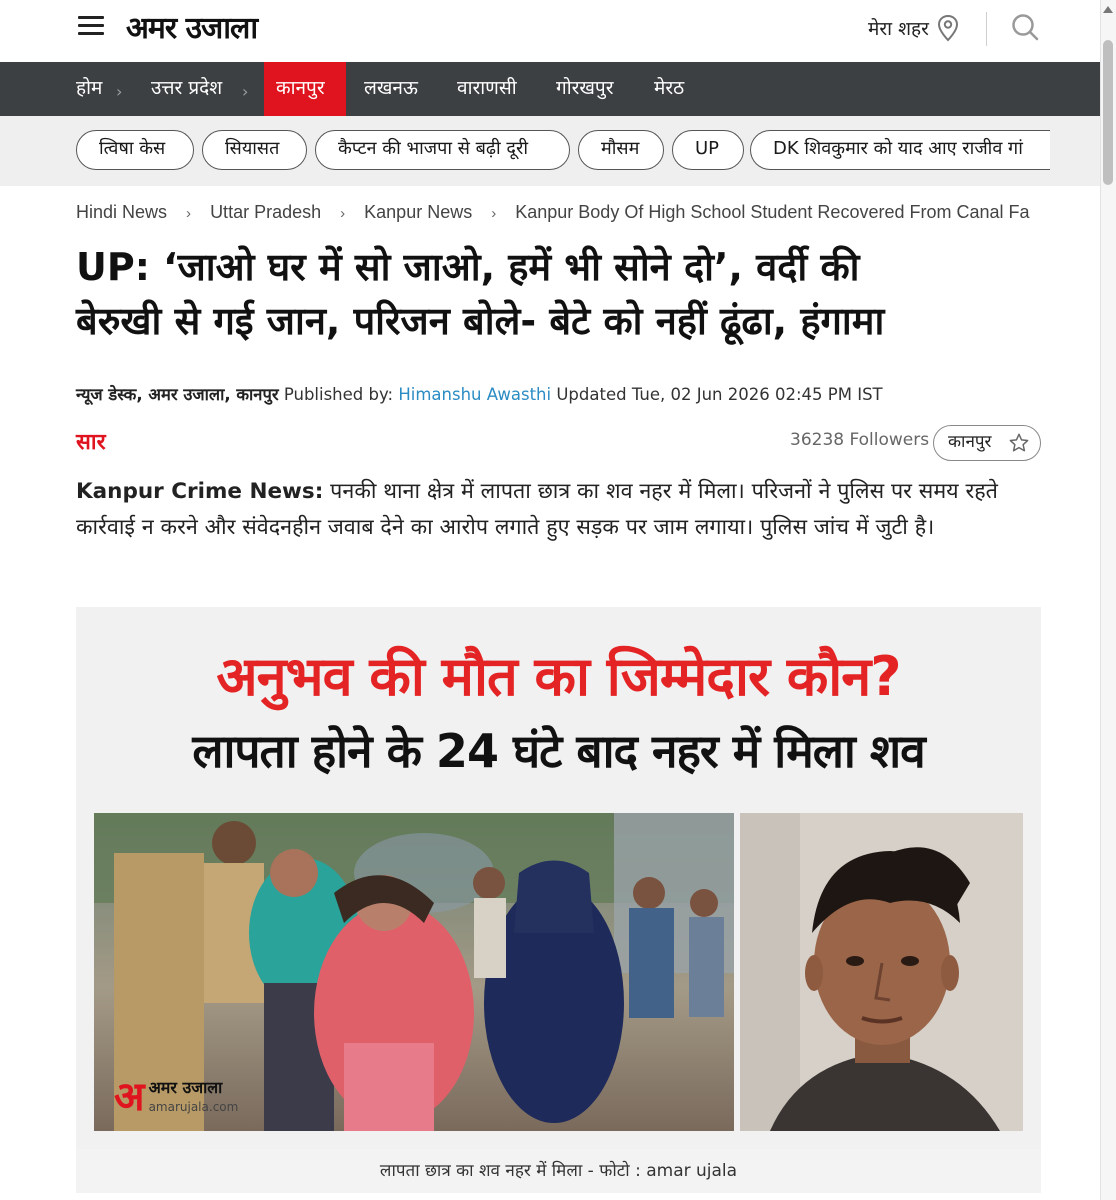 Image resolution: width=1116 pixels, height=1200 pixels. What do you see at coordinates (585, 89) in the screenshot?
I see `nav-item-gorakhpur: गोरखपुर` at bounding box center [585, 89].